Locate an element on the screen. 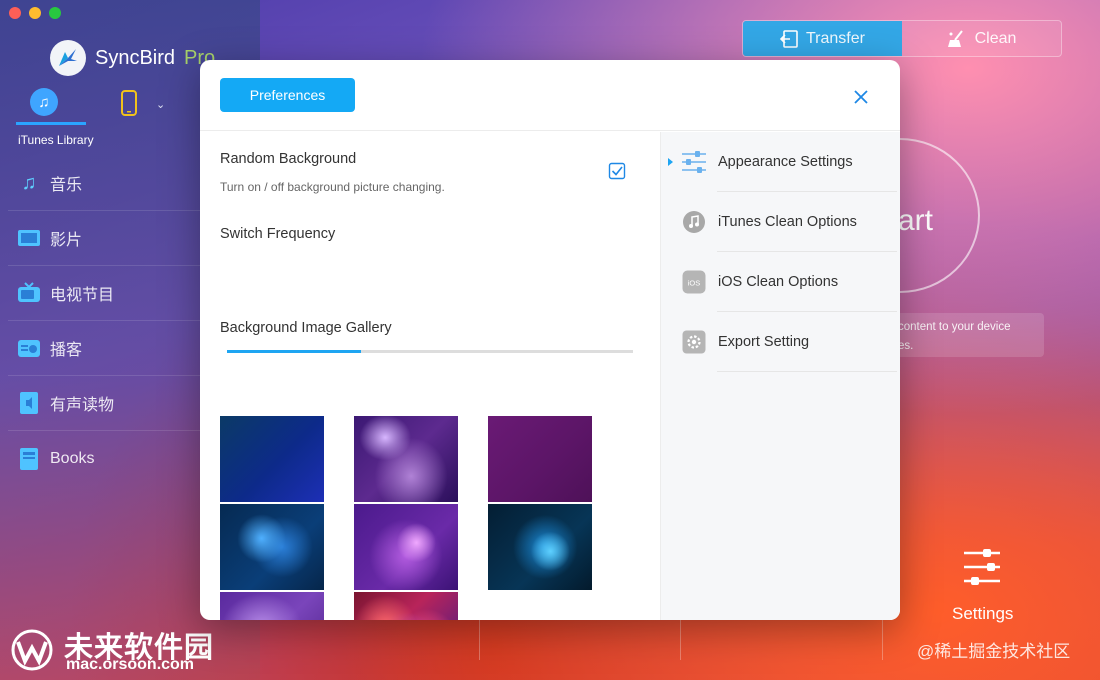  audiobook-icon is located at coordinates (29, 403).